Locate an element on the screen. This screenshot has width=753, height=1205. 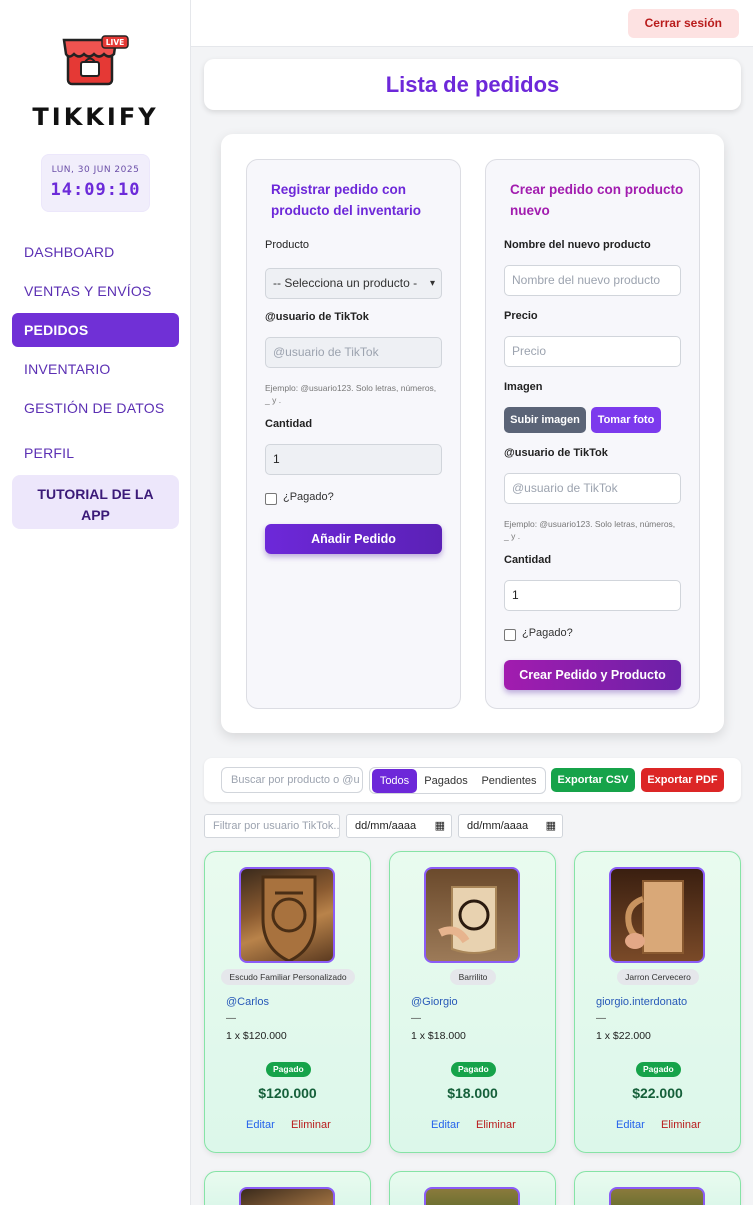
tutorial-label-line1: TUTORIAL DE LA is located at coordinates (95, 494).